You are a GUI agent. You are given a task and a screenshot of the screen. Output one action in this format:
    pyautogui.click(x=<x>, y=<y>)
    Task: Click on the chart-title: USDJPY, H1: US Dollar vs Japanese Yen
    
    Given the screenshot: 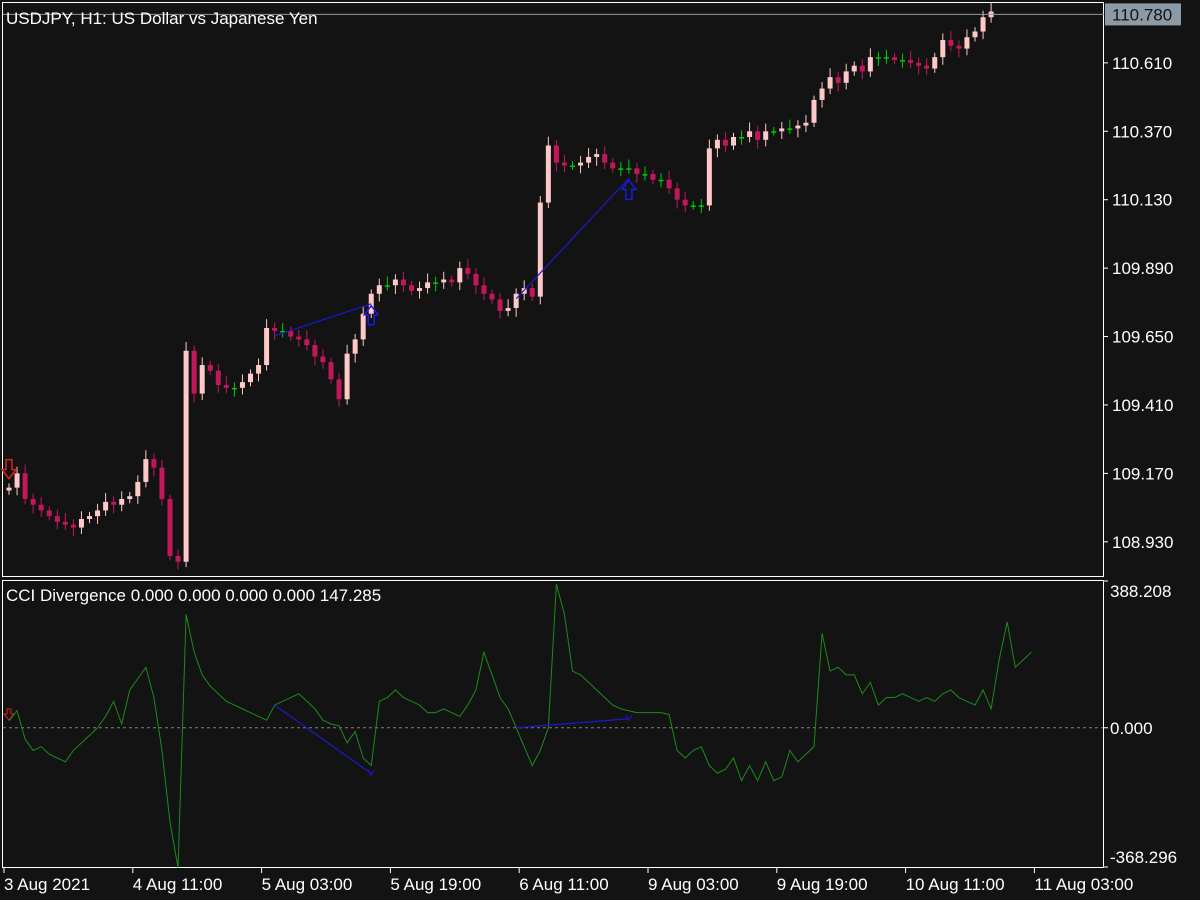 What is the action you would take?
    pyautogui.click(x=162, y=18)
    